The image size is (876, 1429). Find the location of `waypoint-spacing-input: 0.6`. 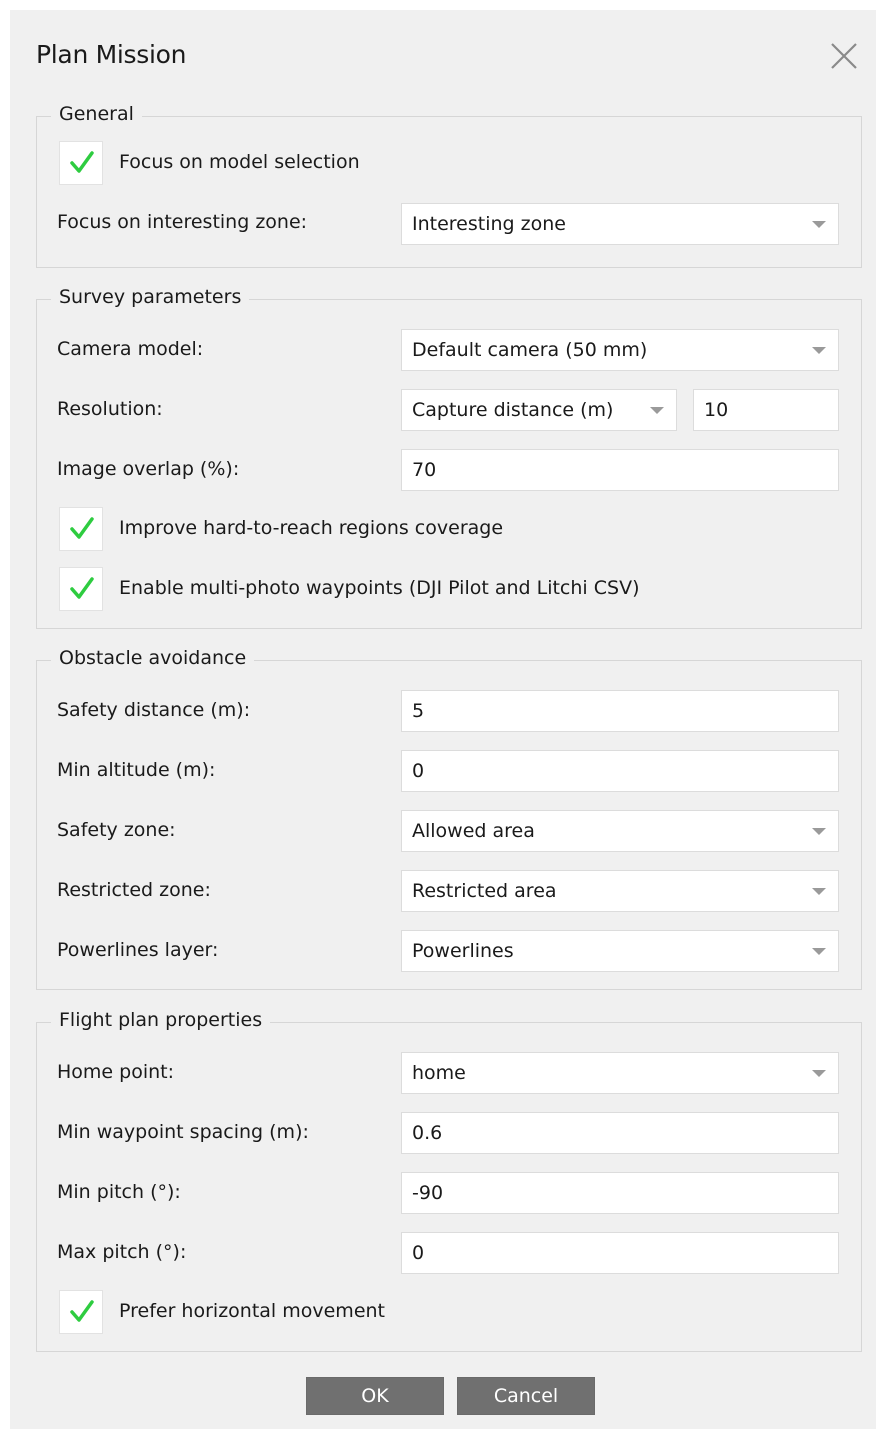

waypoint-spacing-input: 0.6 is located at coordinates (620, 1133).